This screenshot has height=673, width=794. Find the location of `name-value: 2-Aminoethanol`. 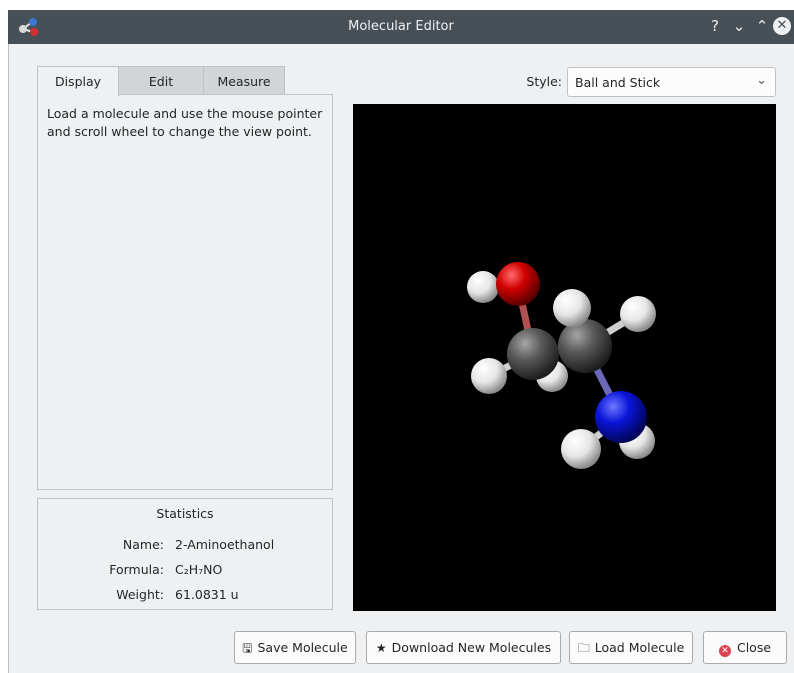

name-value: 2-Aminoethanol is located at coordinates (225, 544).